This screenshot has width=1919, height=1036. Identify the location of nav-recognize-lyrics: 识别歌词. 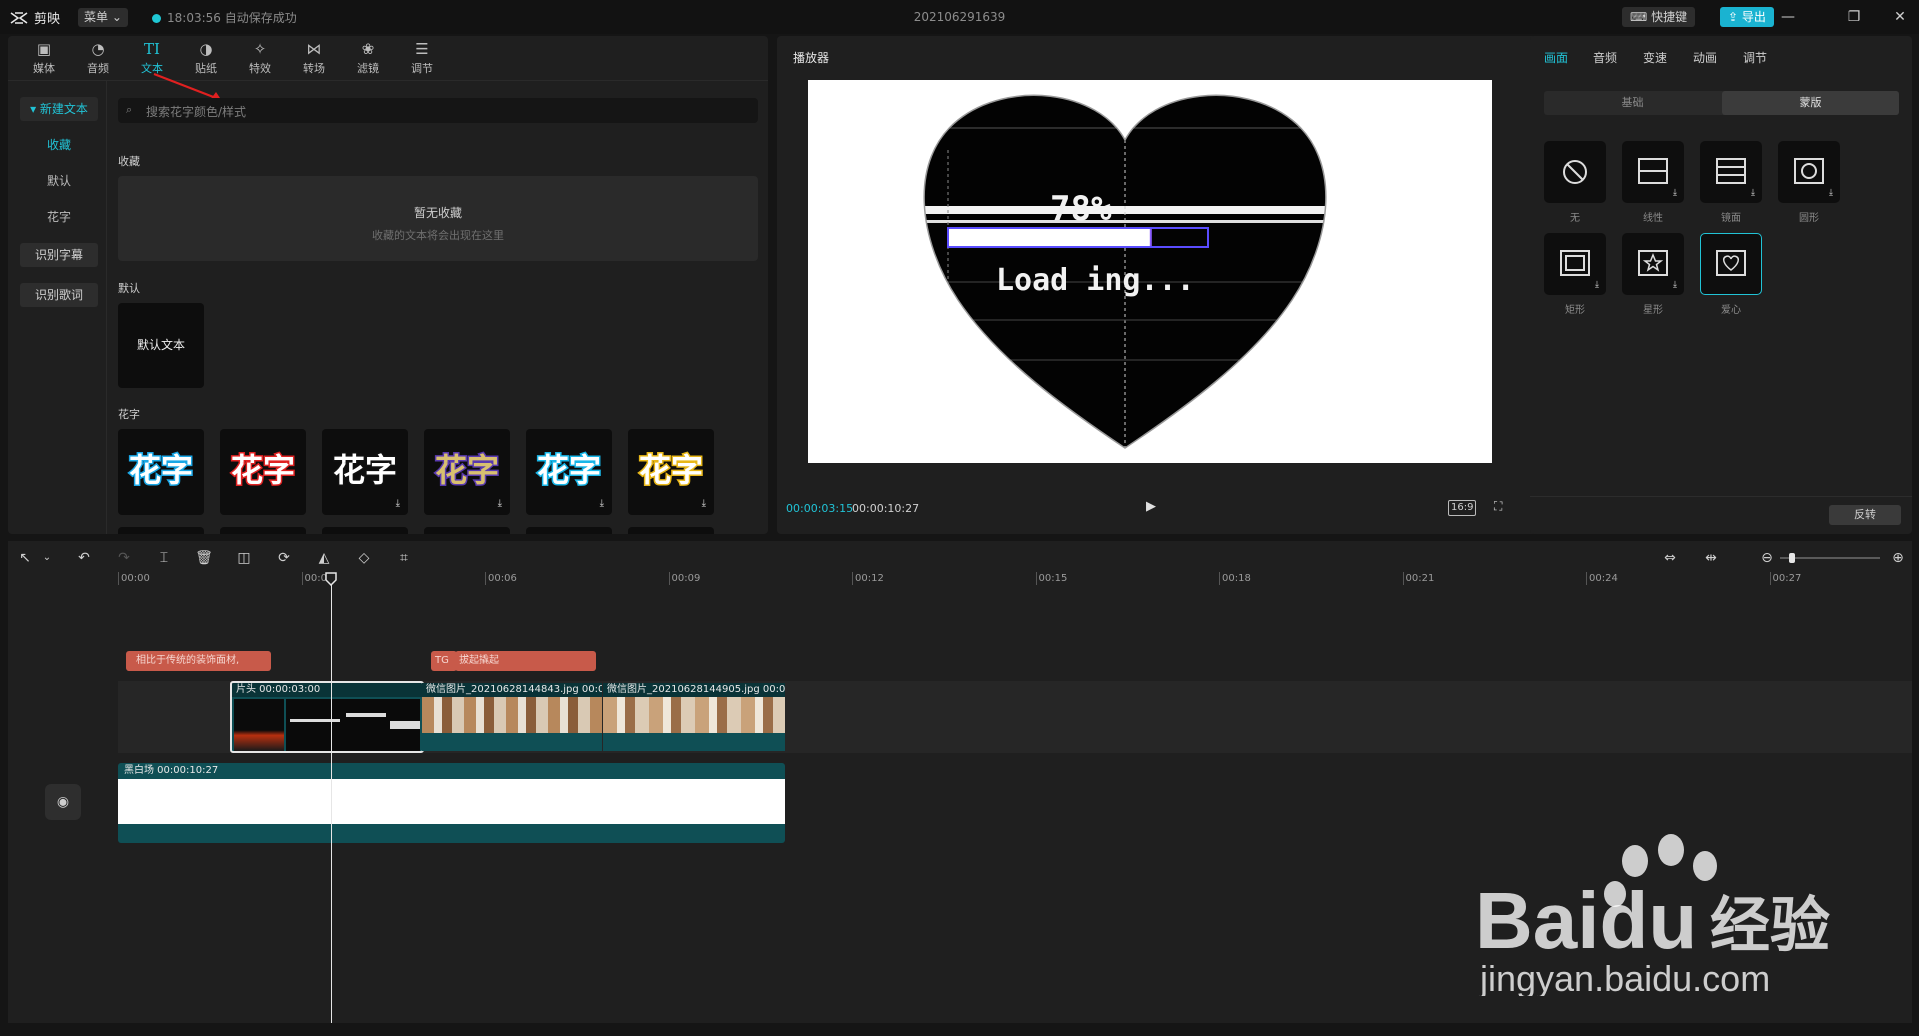
(59, 295).